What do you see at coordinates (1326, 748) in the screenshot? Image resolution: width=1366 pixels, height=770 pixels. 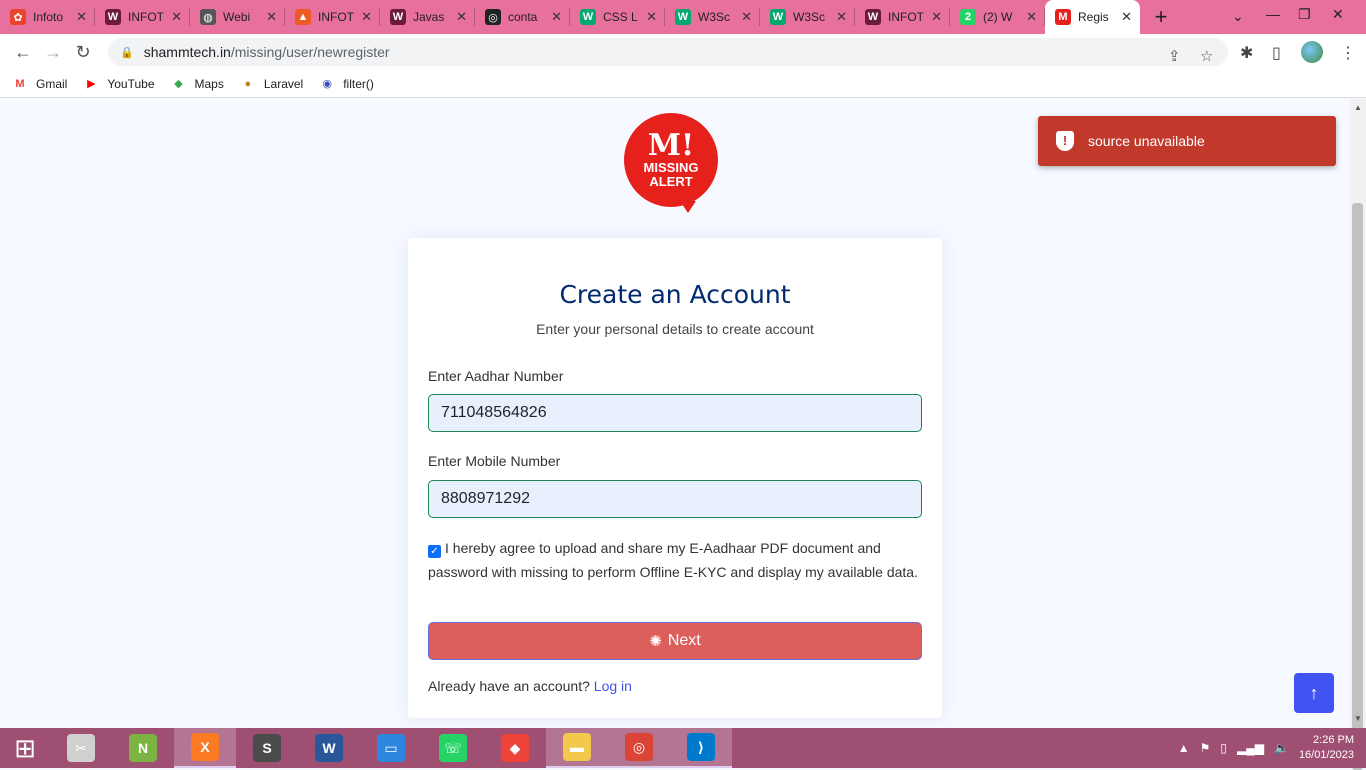 I see `clock: 2:26 PM 16/01/2023` at bounding box center [1326, 748].